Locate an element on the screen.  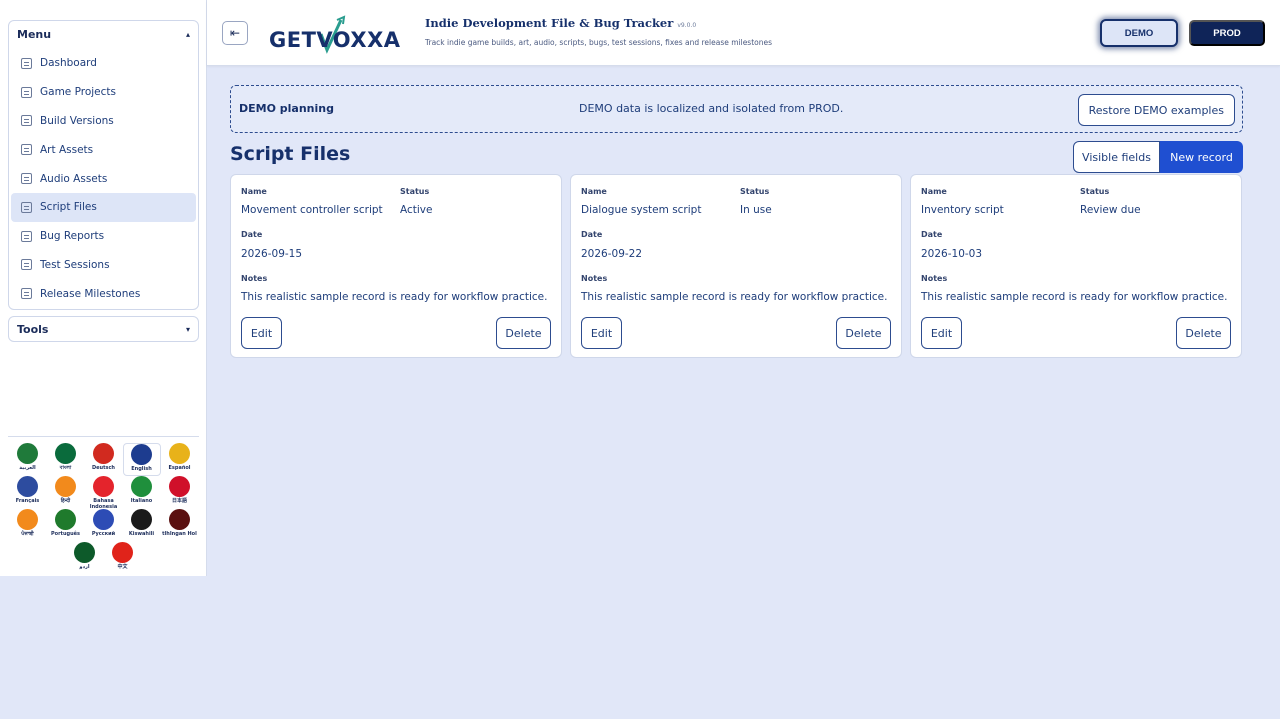
language-option: Deutsch is located at coordinates (104, 459).